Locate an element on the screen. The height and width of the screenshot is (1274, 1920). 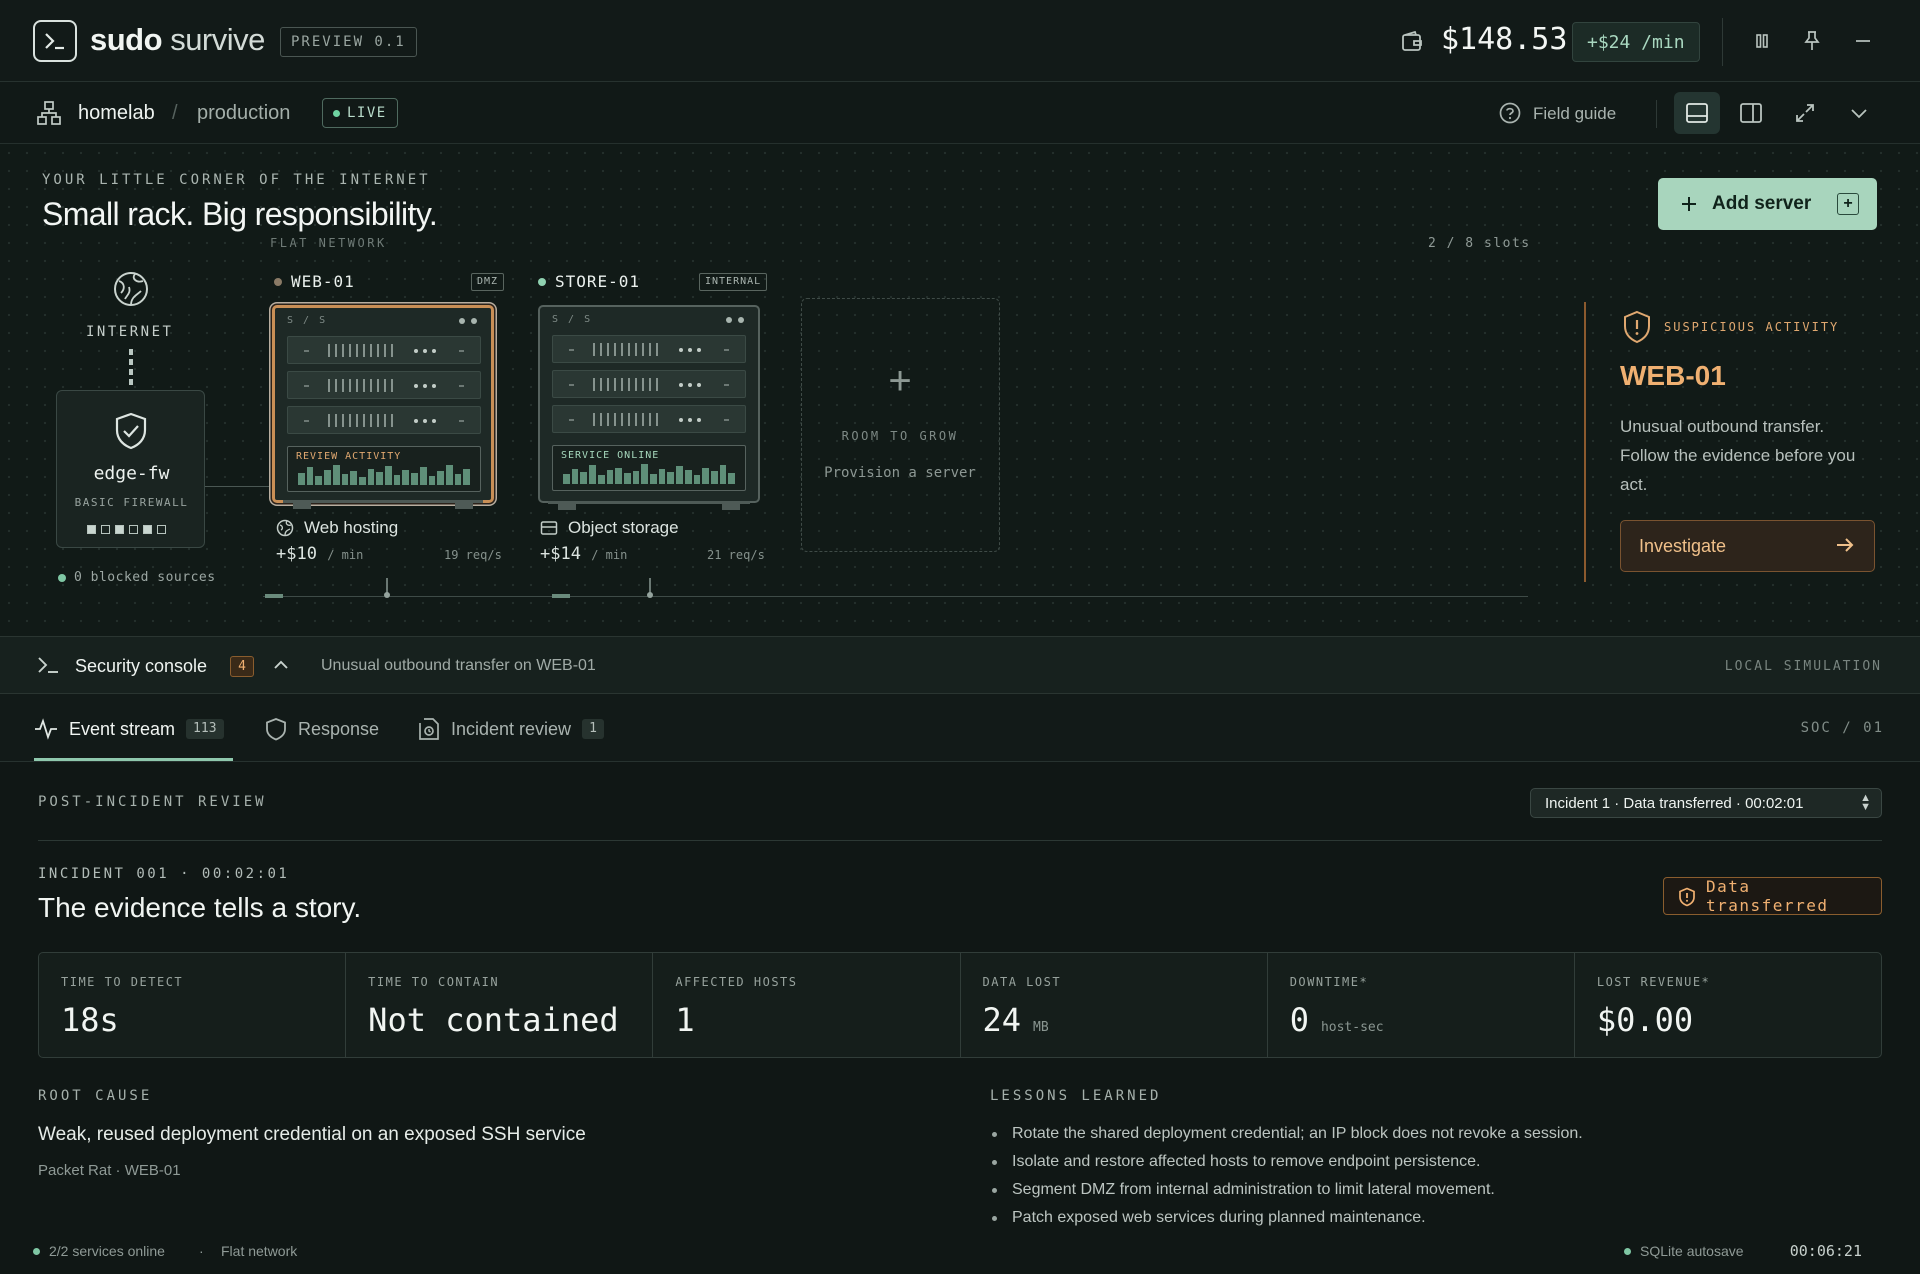
server-request-rate: 19 req/s is located at coordinates (473, 555).